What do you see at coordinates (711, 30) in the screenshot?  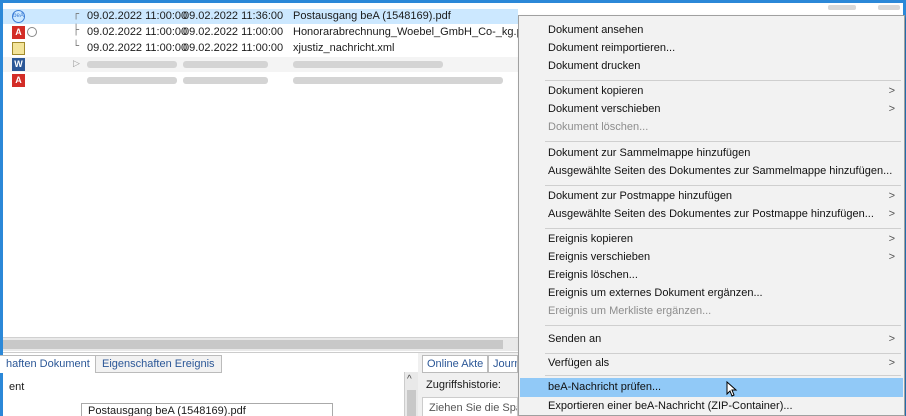 I see `menu-item-view-document: Dokument ansehen` at bounding box center [711, 30].